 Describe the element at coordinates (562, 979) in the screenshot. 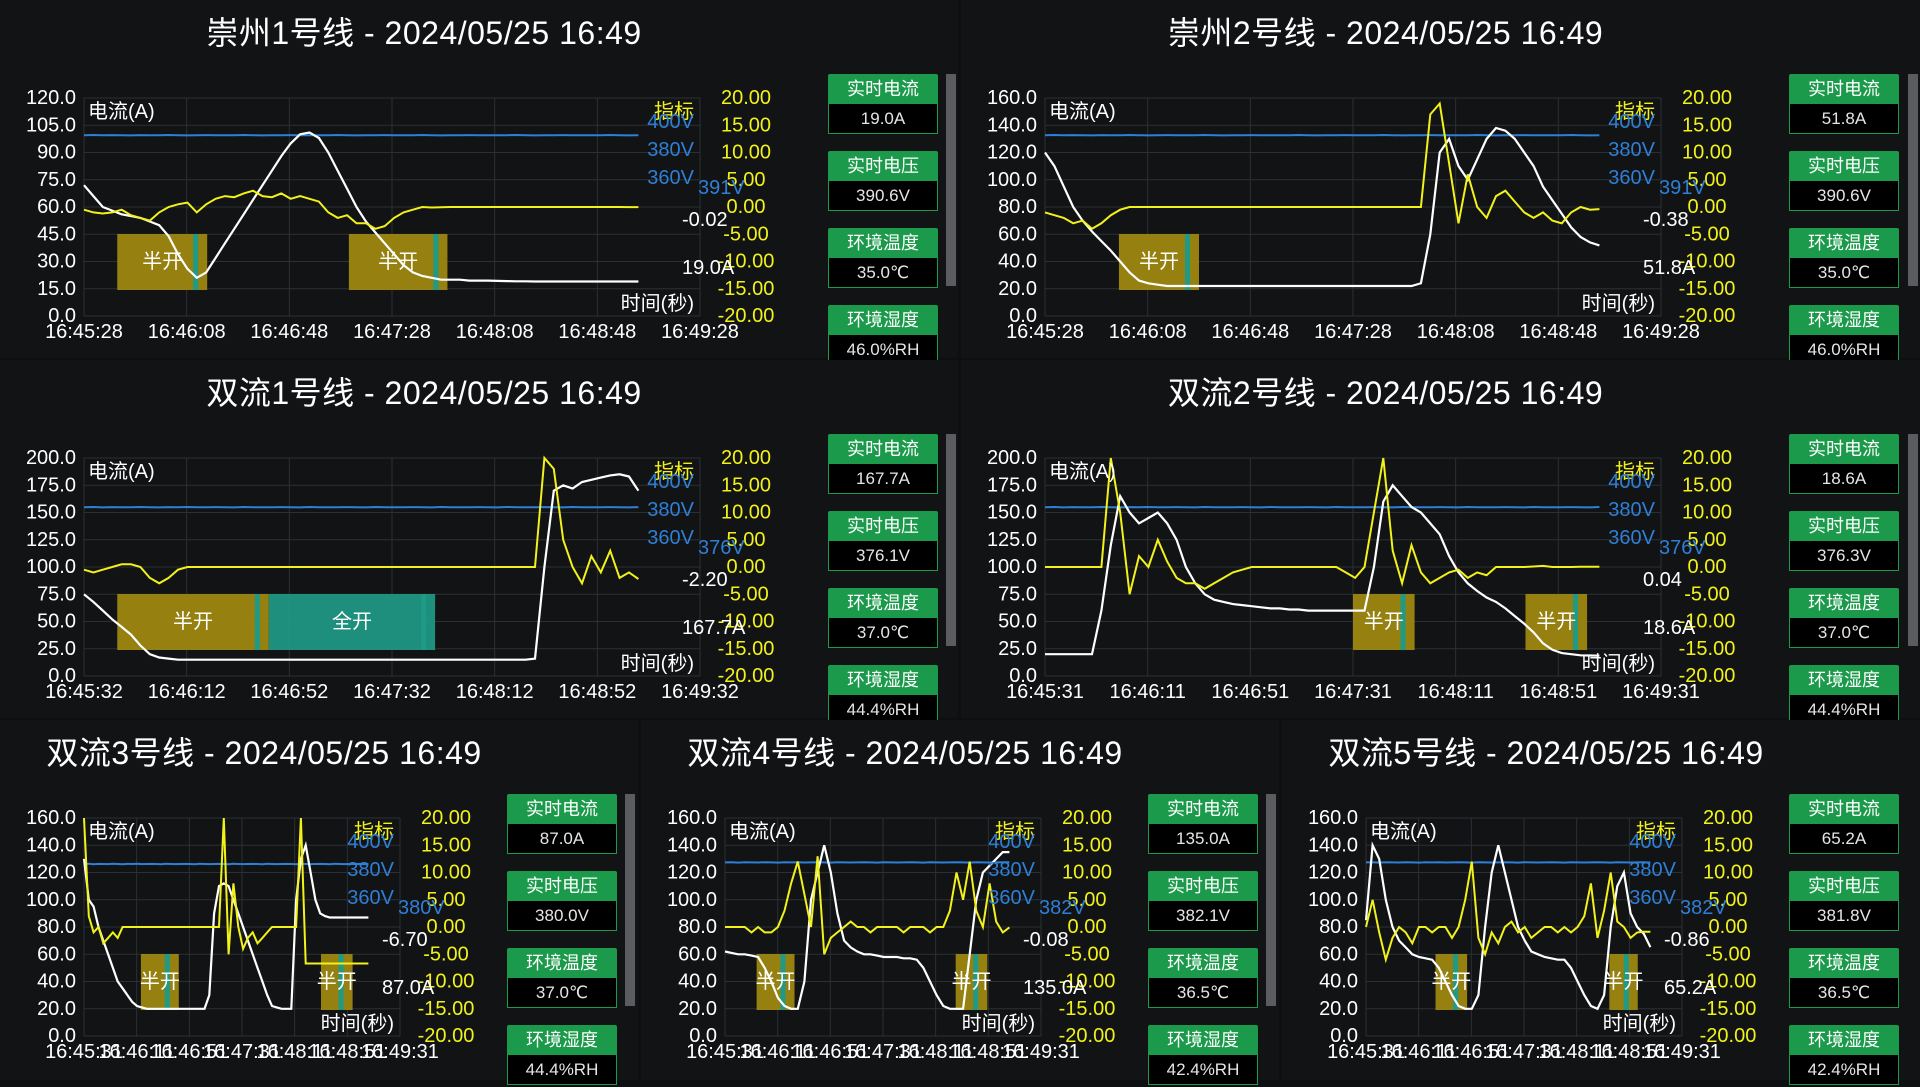

I see `card-temperature: 环境温度37.0℃` at that location.